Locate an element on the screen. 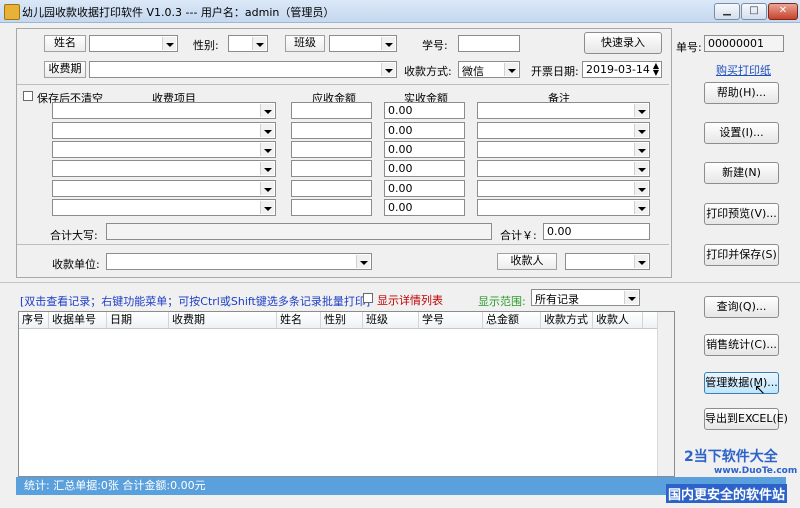 The width and height of the screenshot is (800, 508). print-save-button: 打印并保存(S) is located at coordinates (741, 255).